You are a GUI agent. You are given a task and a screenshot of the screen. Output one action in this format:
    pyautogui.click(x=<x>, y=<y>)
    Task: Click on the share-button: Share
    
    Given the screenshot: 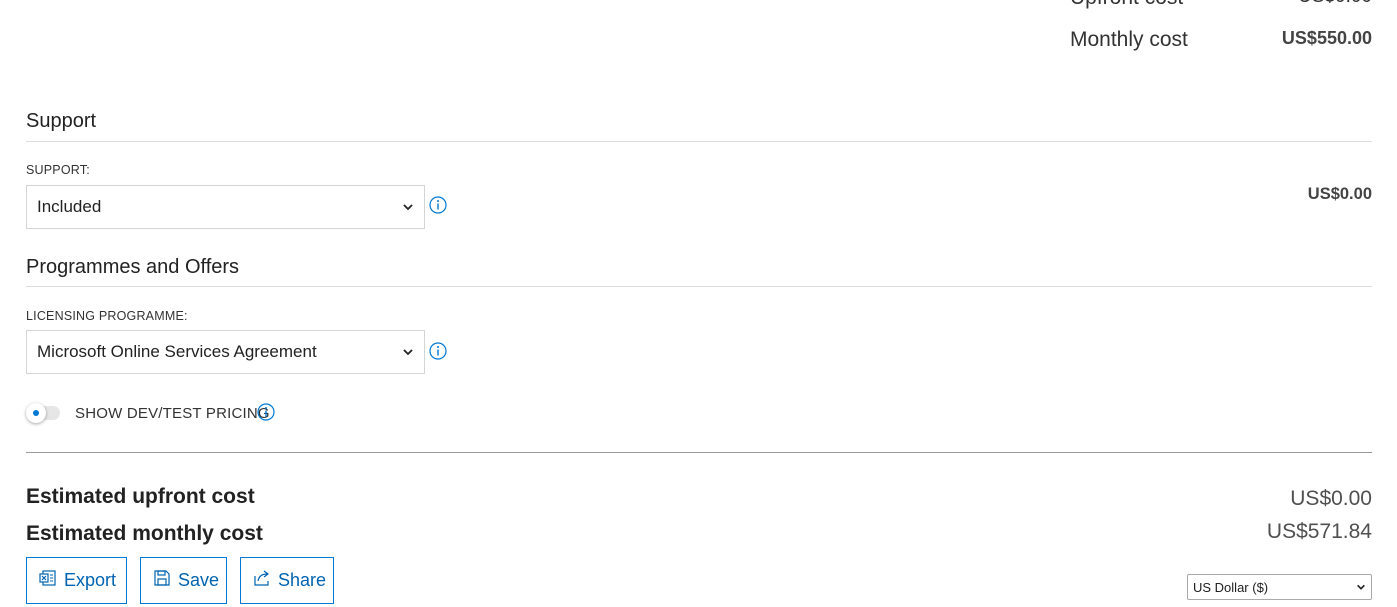 What is the action you would take?
    pyautogui.click(x=287, y=580)
    